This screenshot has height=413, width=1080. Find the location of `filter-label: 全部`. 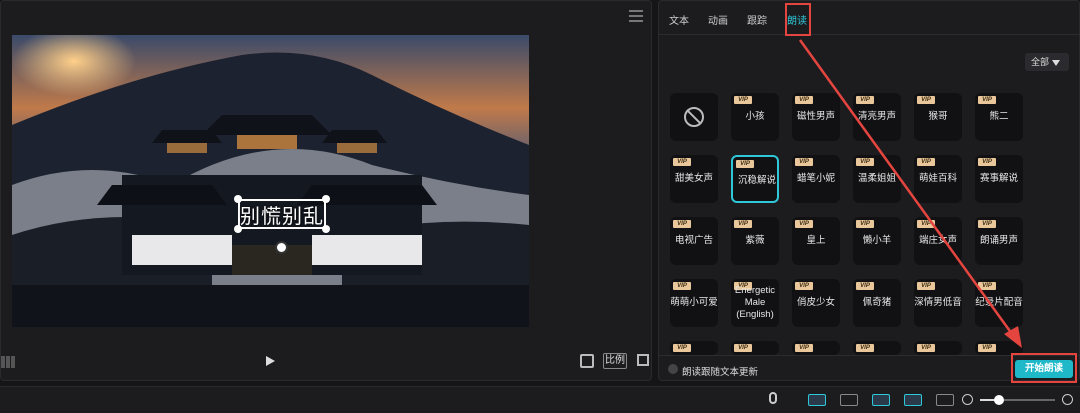

filter-label: 全部 is located at coordinates (1040, 62).